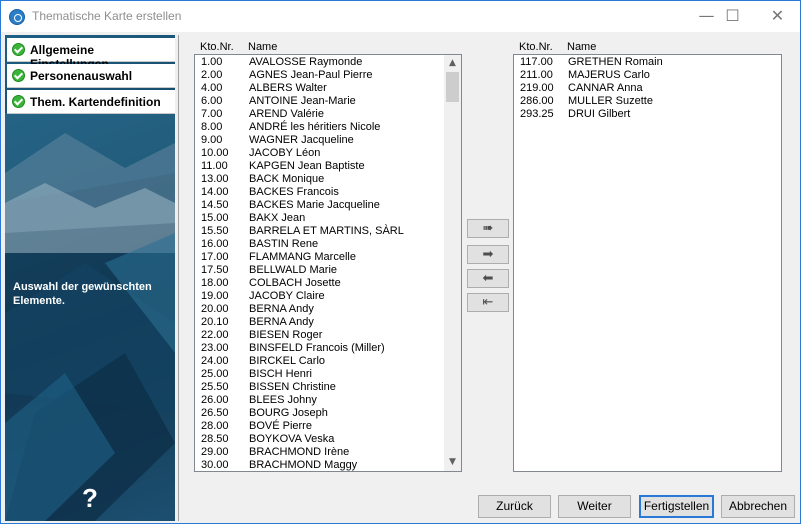 This screenshot has height=524, width=801. I want to click on list-item: 2.00 AGNES Jean-Paul Pierre, so click(320, 75).